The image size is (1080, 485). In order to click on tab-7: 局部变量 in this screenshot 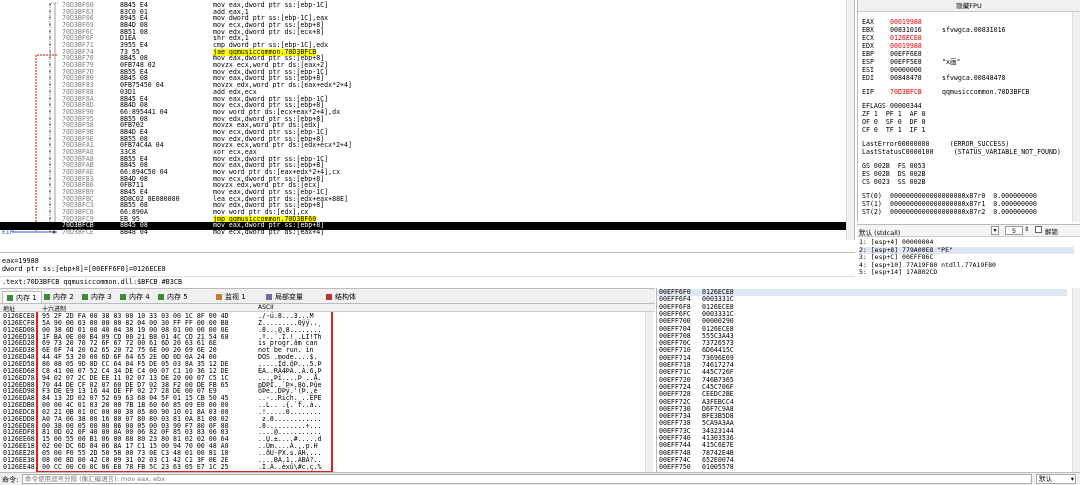, I will do `click(284, 297)`.